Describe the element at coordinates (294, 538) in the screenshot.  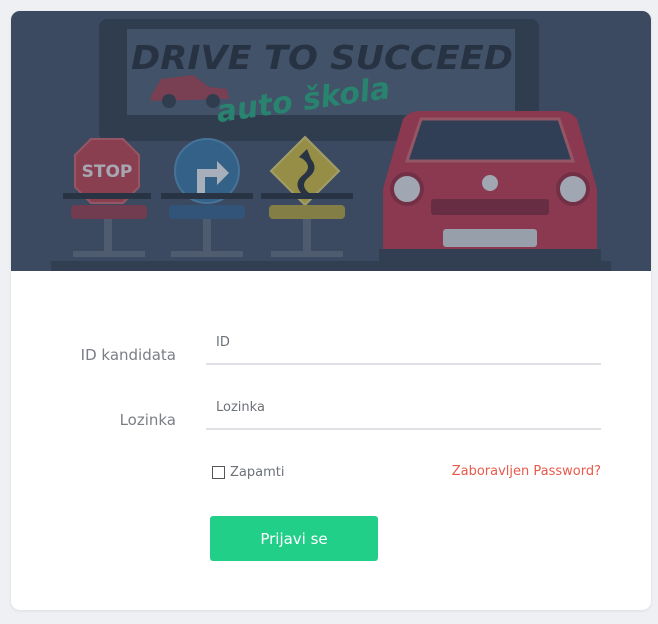
I see `login-button: Prijavi se` at that location.